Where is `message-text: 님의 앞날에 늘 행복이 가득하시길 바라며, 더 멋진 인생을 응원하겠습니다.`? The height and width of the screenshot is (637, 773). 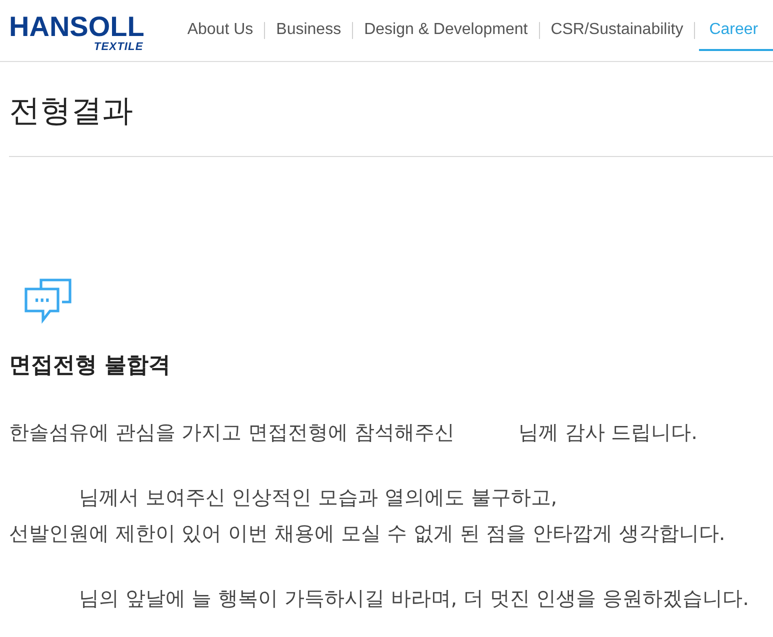 message-text: 님의 앞날에 늘 행복이 가득하시길 바라며, 더 멋진 인생을 응원하겠습니다. is located at coordinates (414, 598).